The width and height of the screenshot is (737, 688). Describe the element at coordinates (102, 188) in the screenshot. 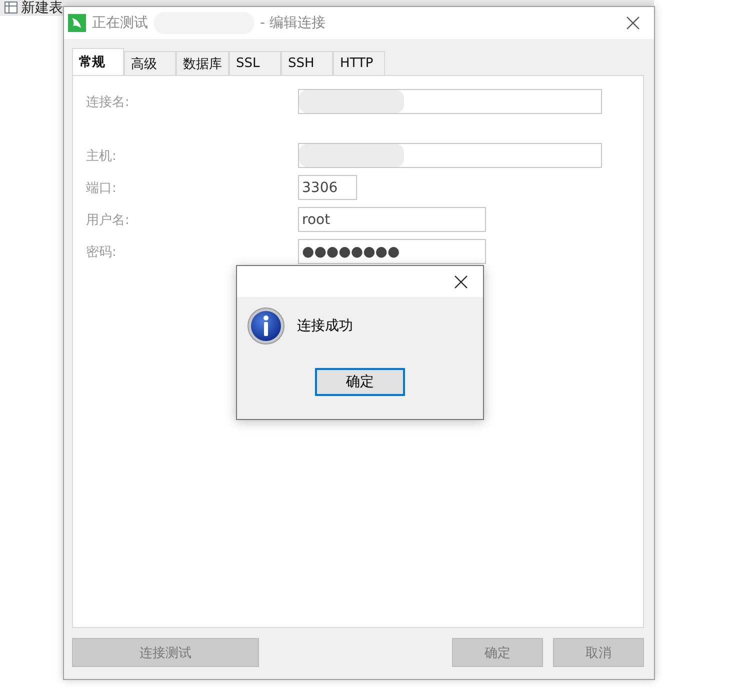

I see `field-label: 端口:` at that location.